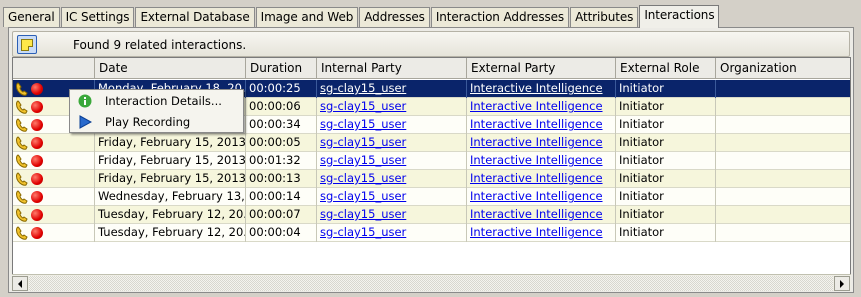 The height and width of the screenshot is (297, 861). What do you see at coordinates (160, 45) in the screenshot?
I see `status-text: Found 9 related interactions.` at bounding box center [160, 45].